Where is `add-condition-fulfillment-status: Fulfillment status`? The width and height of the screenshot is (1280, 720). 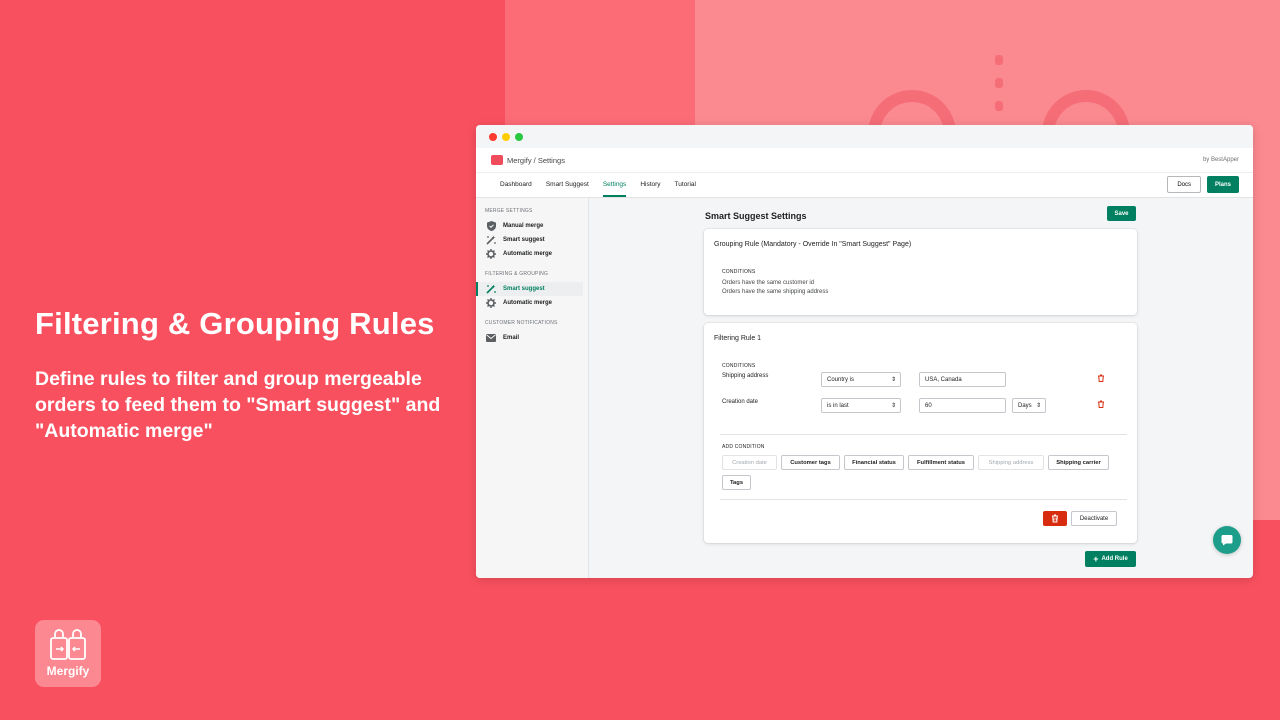
add-condition-fulfillment-status: Fulfillment status is located at coordinates (941, 462).